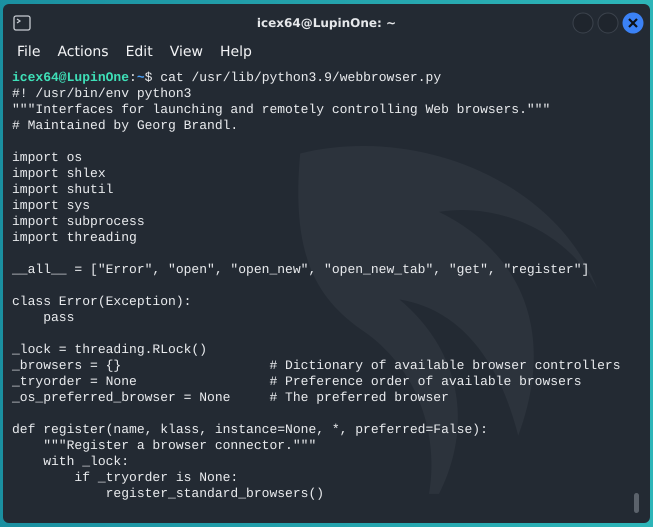  I want to click on output-line: _tryorder = None # Preference order of available browsers, so click(297, 382).